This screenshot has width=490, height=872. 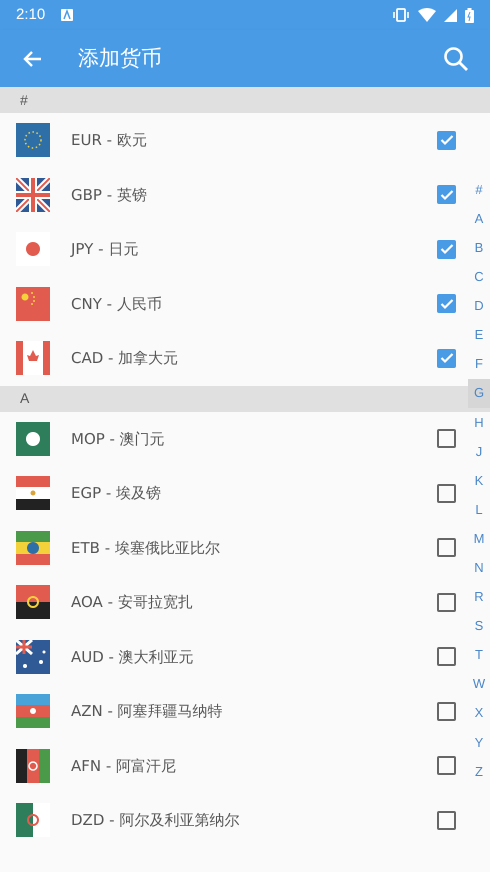 What do you see at coordinates (479, 393) in the screenshot?
I see `index-letter: G` at bounding box center [479, 393].